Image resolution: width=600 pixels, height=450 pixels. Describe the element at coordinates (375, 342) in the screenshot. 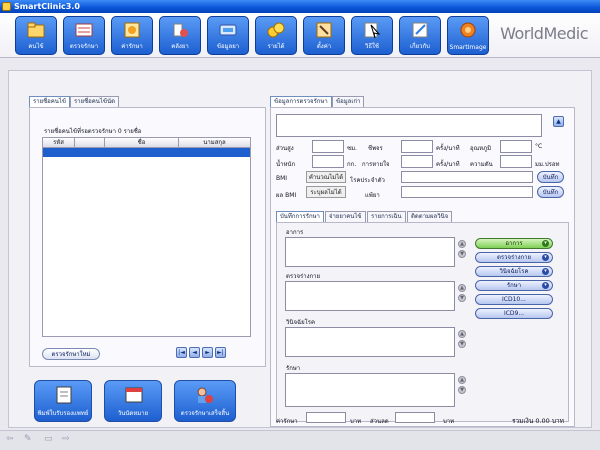

I see `diagnosis-textarea: ▲ ▼` at that location.